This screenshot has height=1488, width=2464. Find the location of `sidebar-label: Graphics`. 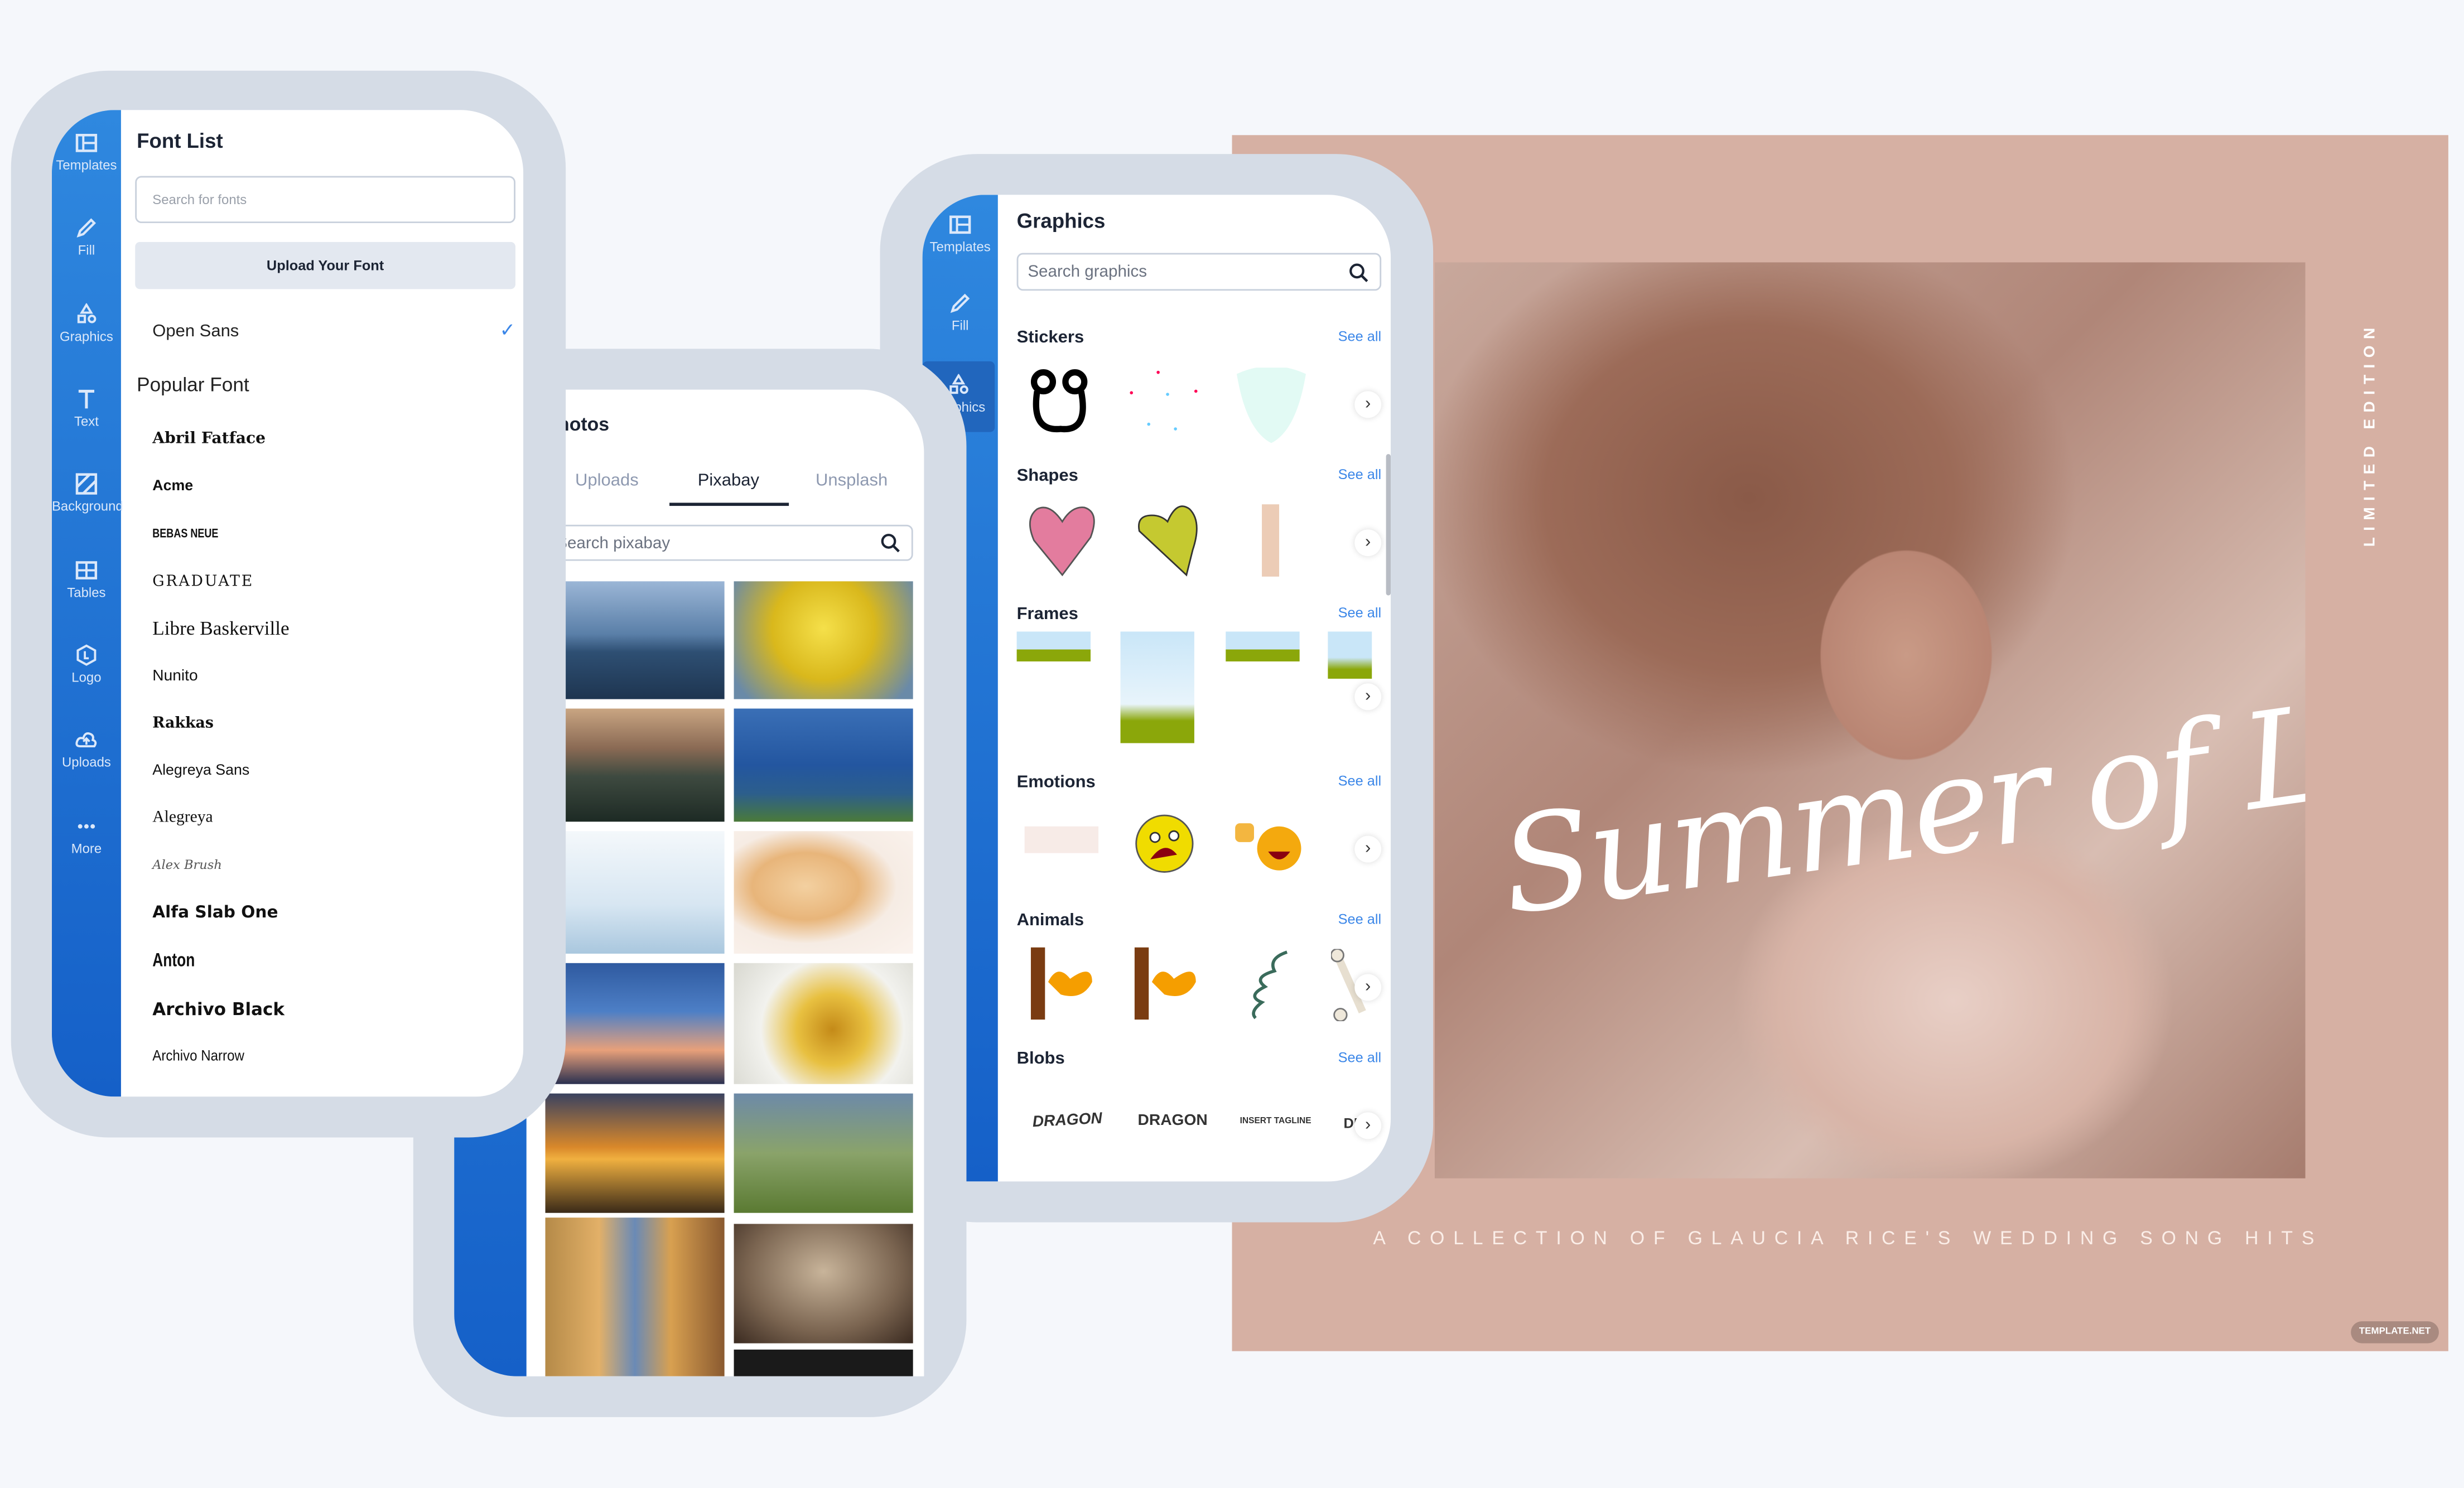

sidebar-label: Graphics is located at coordinates (87, 336).